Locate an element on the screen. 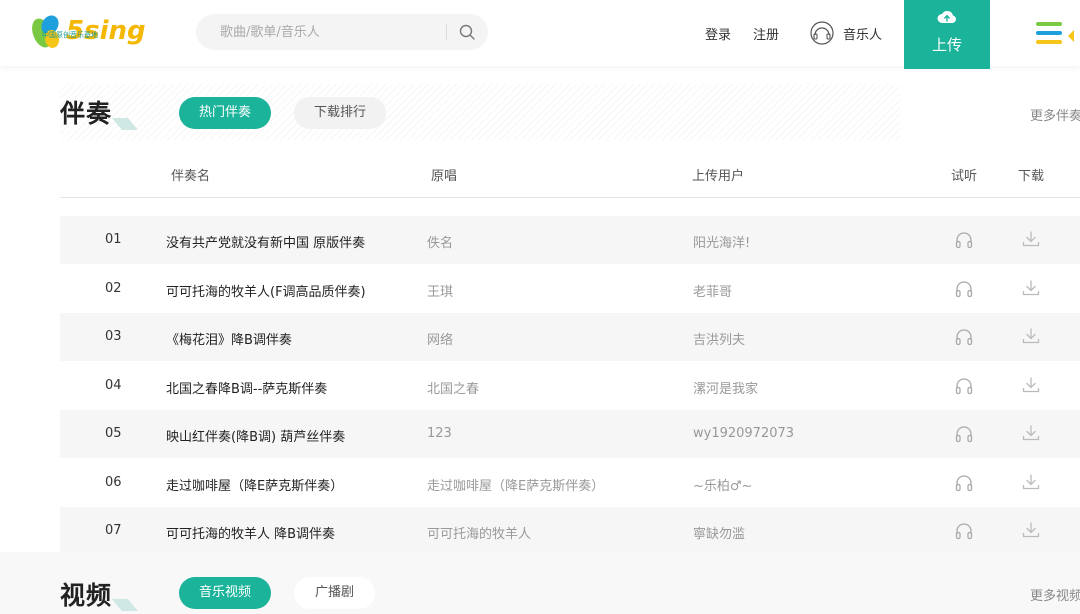 The width and height of the screenshot is (1080, 614). column-name: 伴奏名 is located at coordinates (191, 176).